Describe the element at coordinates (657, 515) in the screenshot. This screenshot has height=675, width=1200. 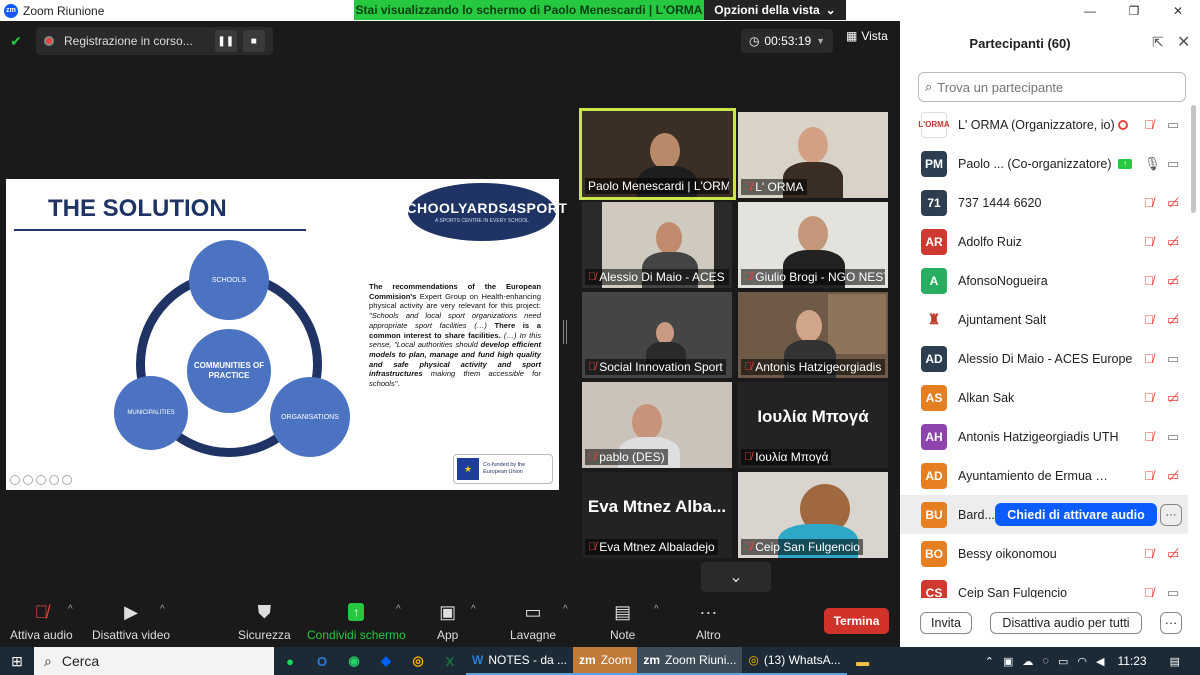
I see `video-tile: Eva Mtnez Alba... 🎙̸ Eva Mtnez Albaladejo` at that location.